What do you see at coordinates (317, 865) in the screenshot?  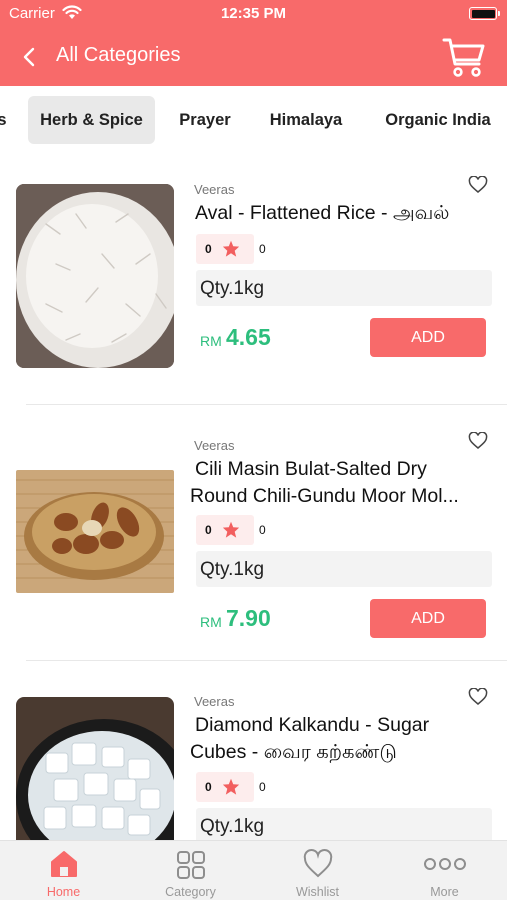 I see `heart-icon` at bounding box center [317, 865].